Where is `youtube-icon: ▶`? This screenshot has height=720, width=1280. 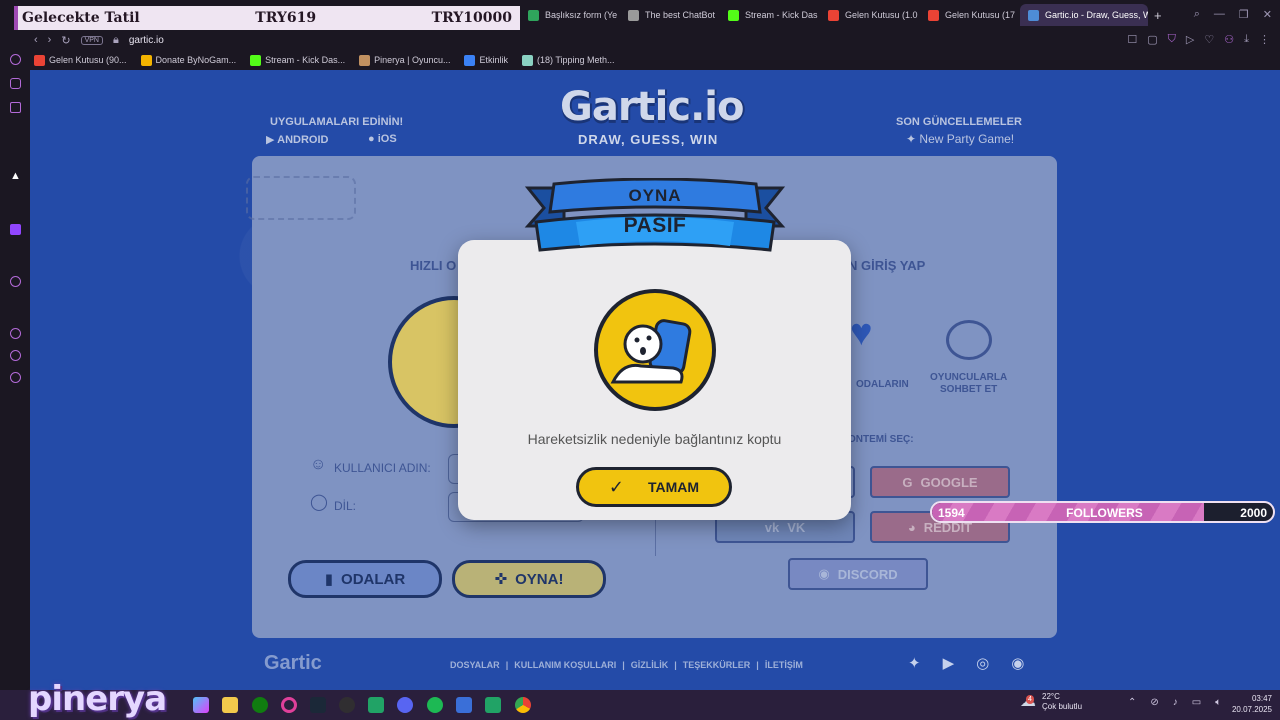 youtube-icon: ▶ is located at coordinates (949, 663).